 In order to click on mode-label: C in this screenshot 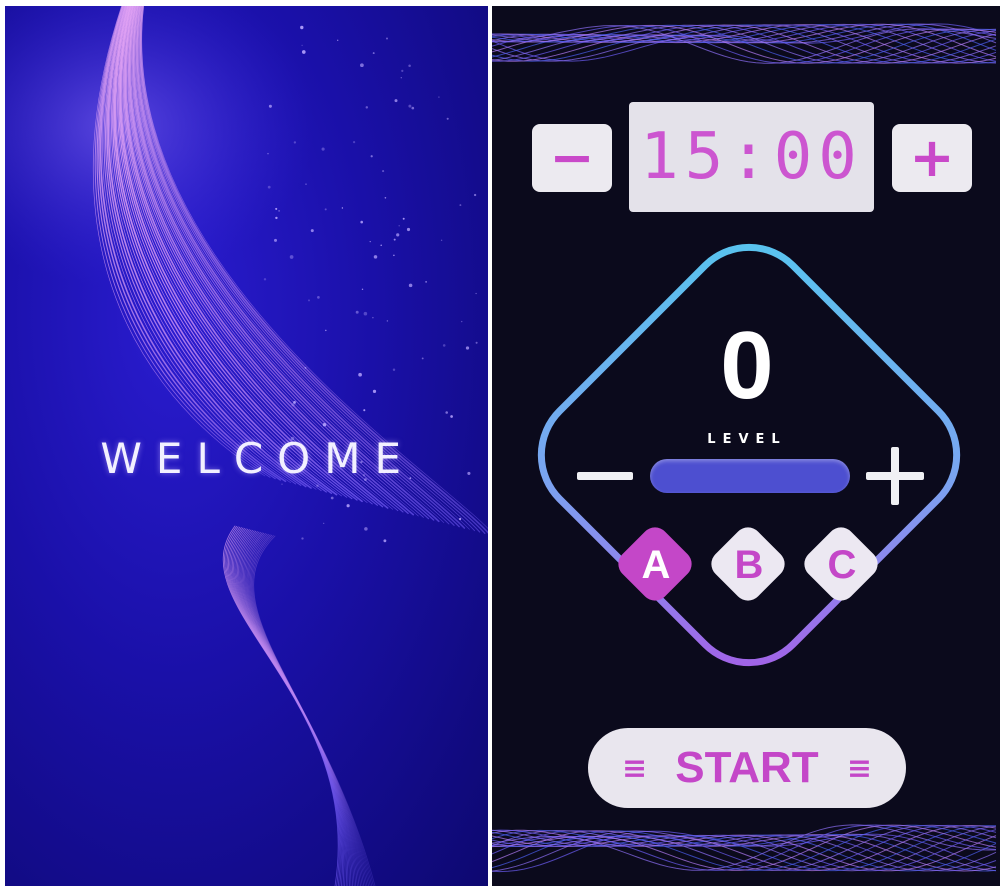, I will do `click(842, 564)`.